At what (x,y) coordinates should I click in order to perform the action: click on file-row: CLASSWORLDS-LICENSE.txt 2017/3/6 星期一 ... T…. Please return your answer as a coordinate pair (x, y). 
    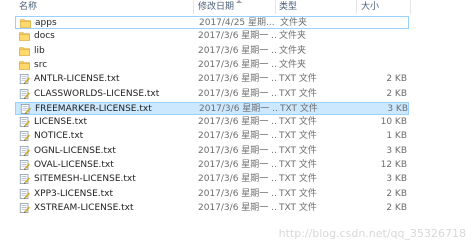
    Looking at the image, I should click on (212, 94).